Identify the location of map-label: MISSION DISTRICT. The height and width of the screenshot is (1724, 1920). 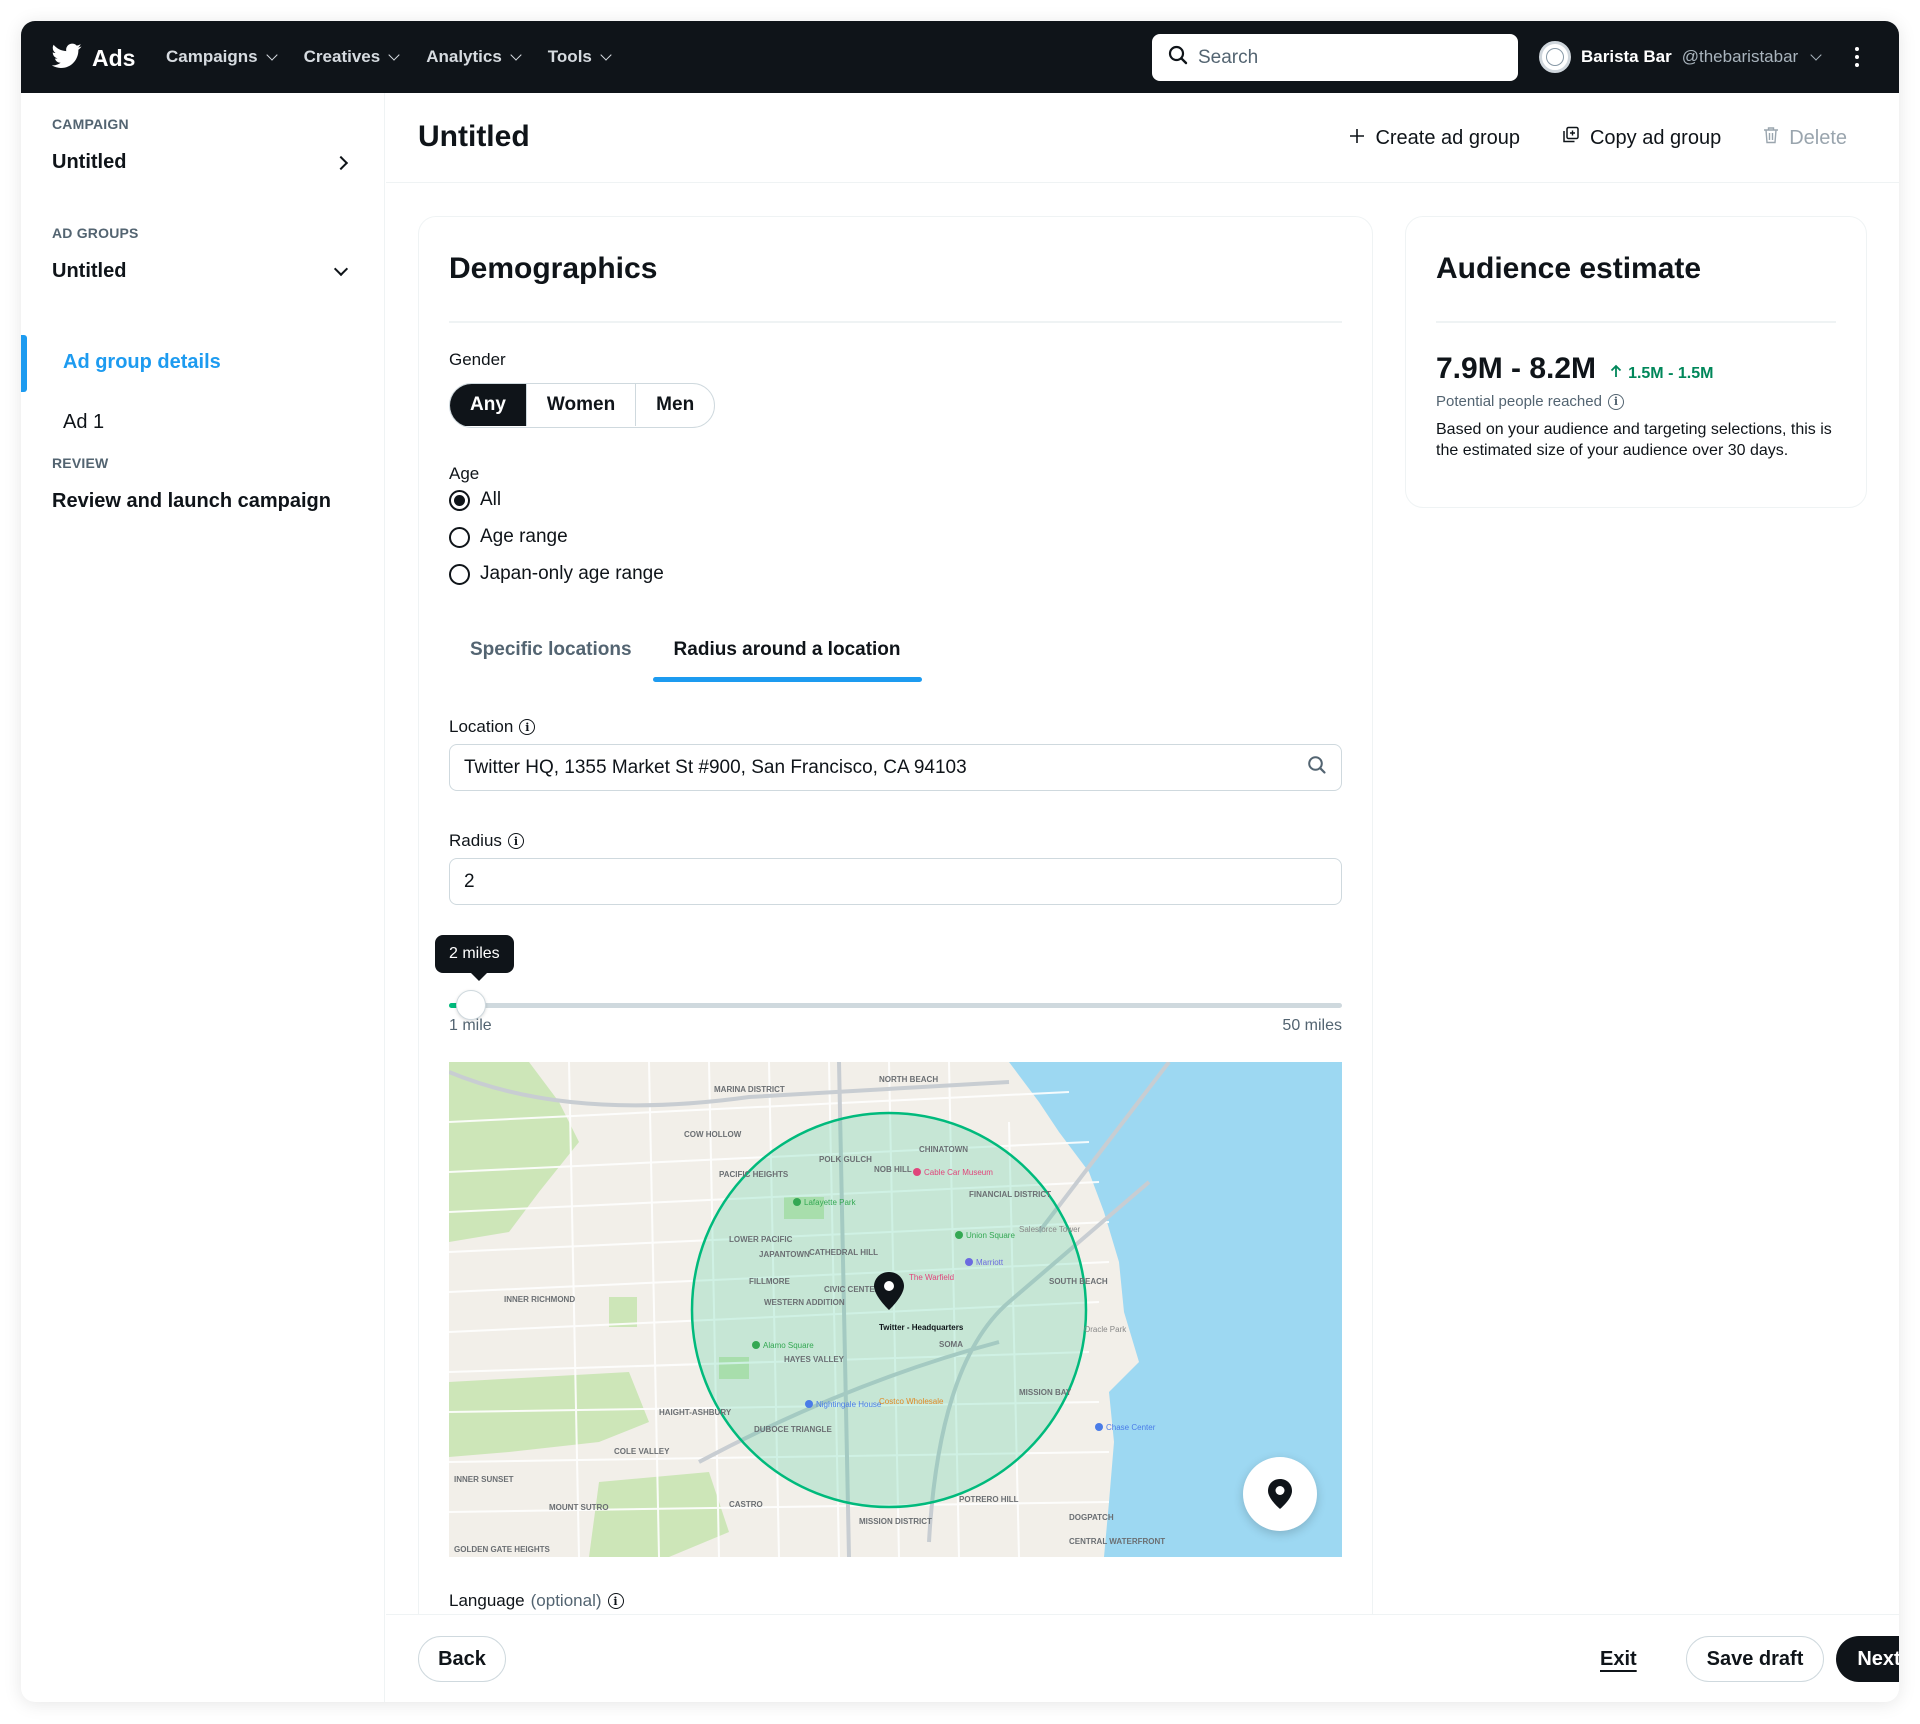
(895, 1521).